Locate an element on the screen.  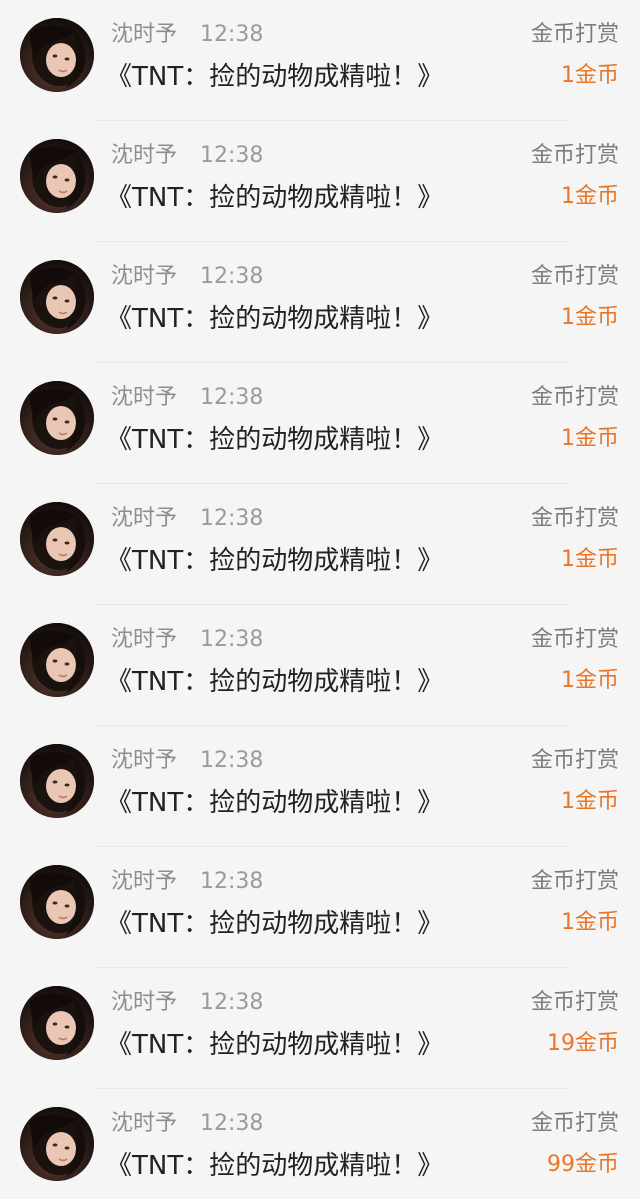
reward-amount: 99金币 is located at coordinates (583, 1164).